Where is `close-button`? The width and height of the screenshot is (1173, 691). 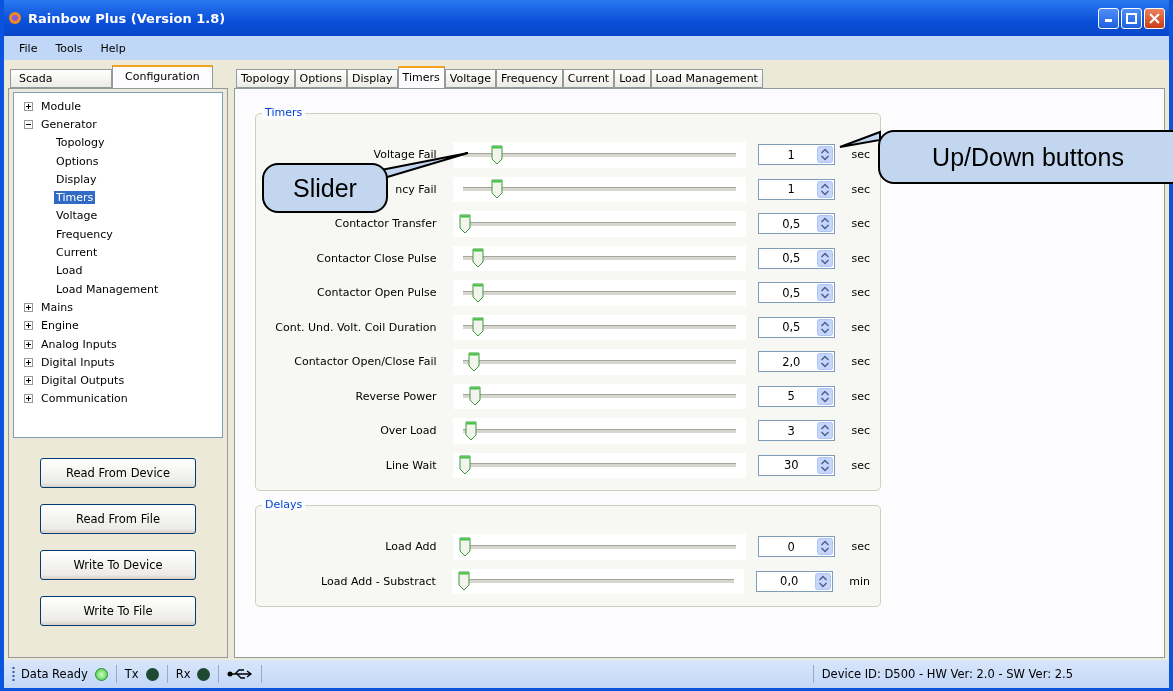
close-button is located at coordinates (1154, 18).